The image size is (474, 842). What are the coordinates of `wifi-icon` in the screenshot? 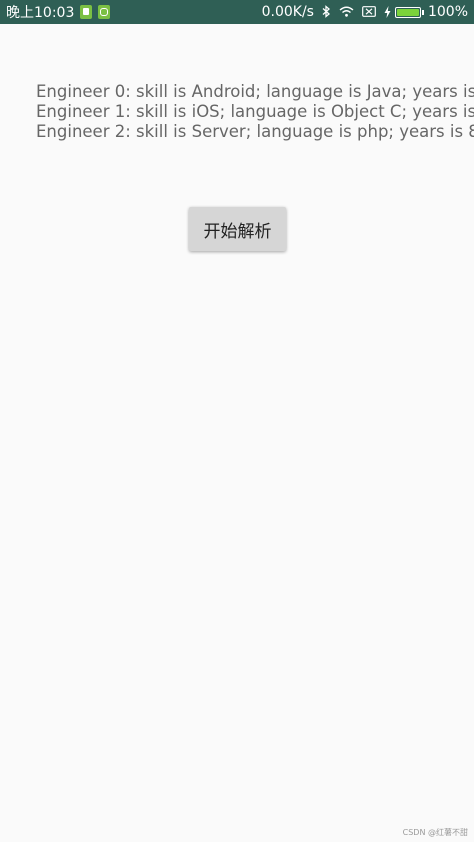 It's located at (346, 12).